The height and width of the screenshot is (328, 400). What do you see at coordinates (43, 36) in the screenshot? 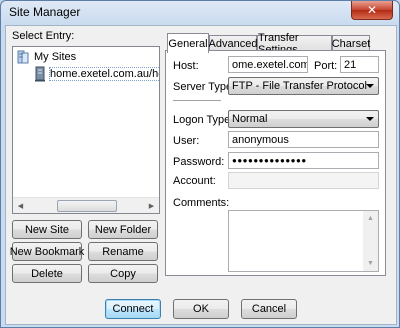
I see `select-entry-label: Select Entry:` at bounding box center [43, 36].